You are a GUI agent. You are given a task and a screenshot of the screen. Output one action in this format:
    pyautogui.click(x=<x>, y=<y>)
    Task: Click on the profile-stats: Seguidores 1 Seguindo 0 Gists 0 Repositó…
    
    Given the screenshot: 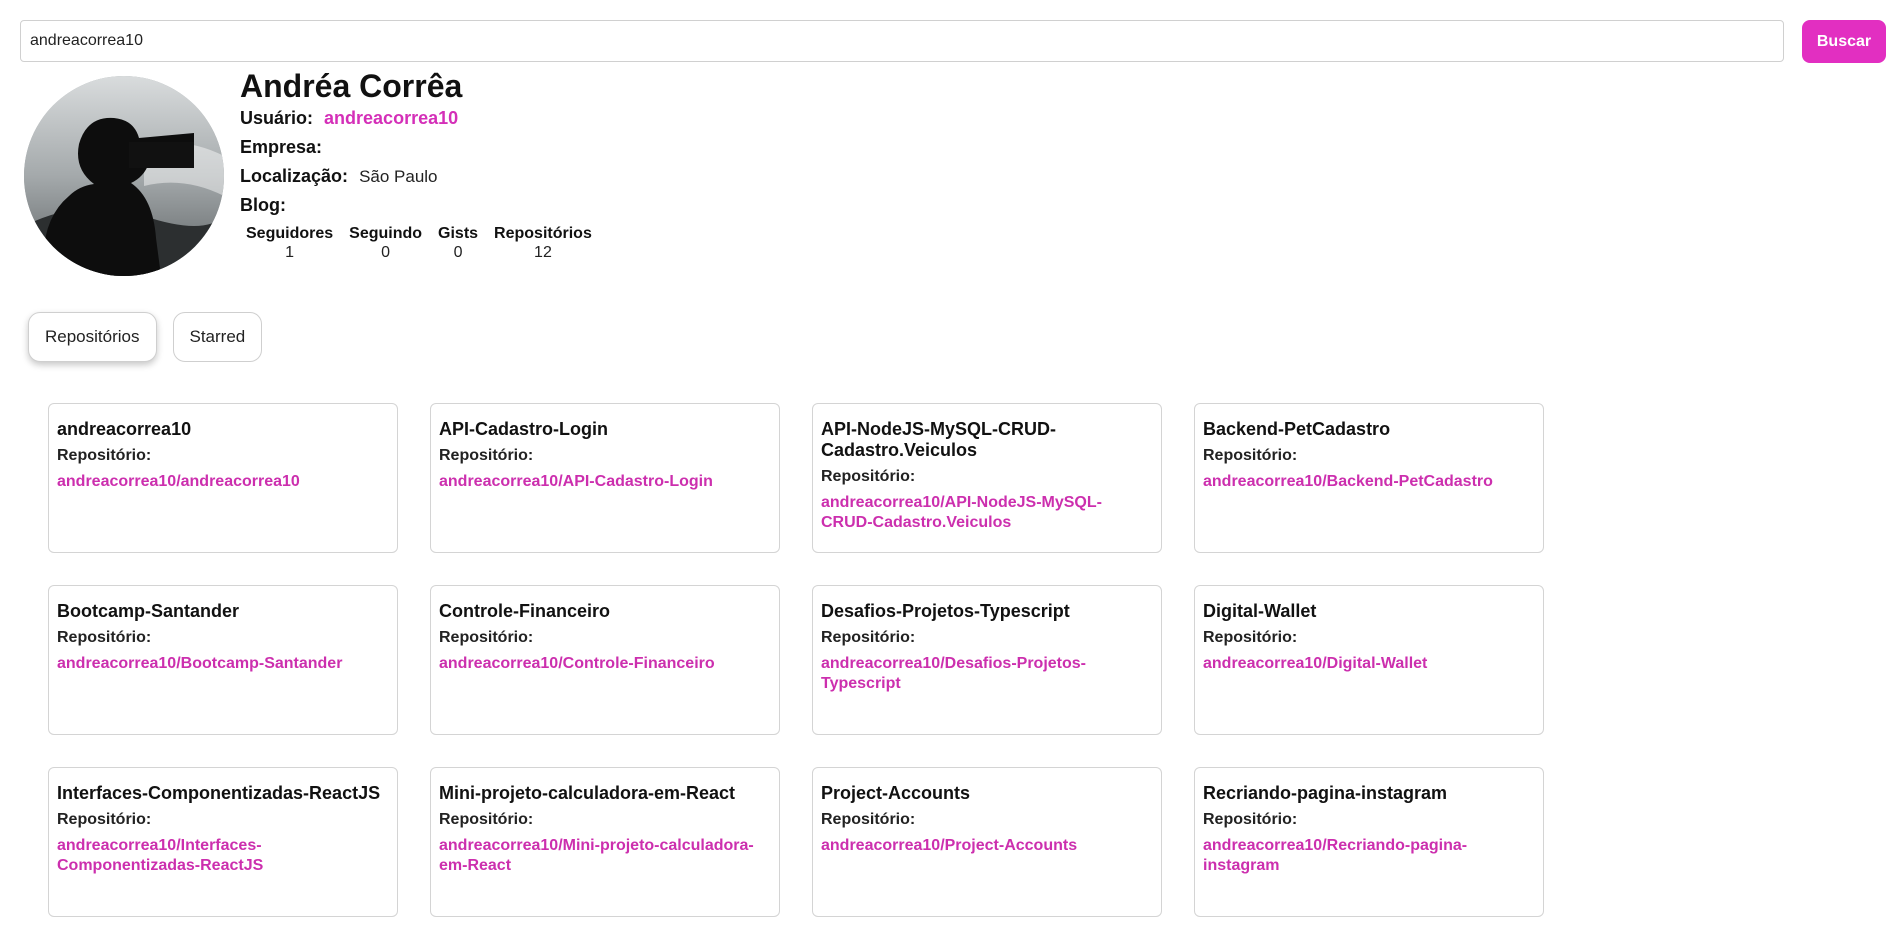 What is the action you would take?
    pyautogui.click(x=427, y=243)
    